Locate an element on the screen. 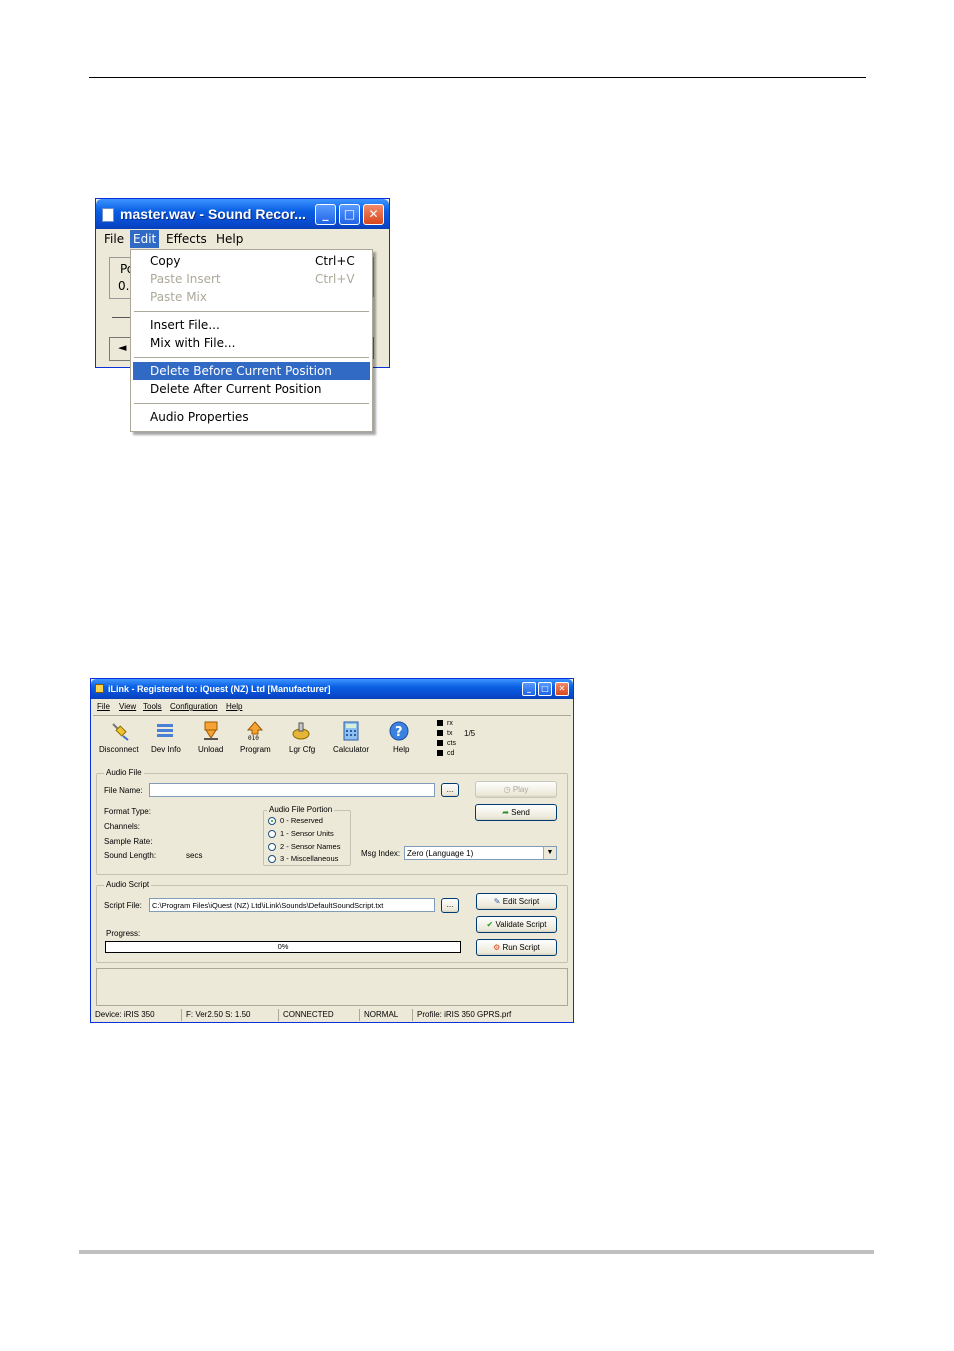  led-rx-label: rx is located at coordinates (450, 723).